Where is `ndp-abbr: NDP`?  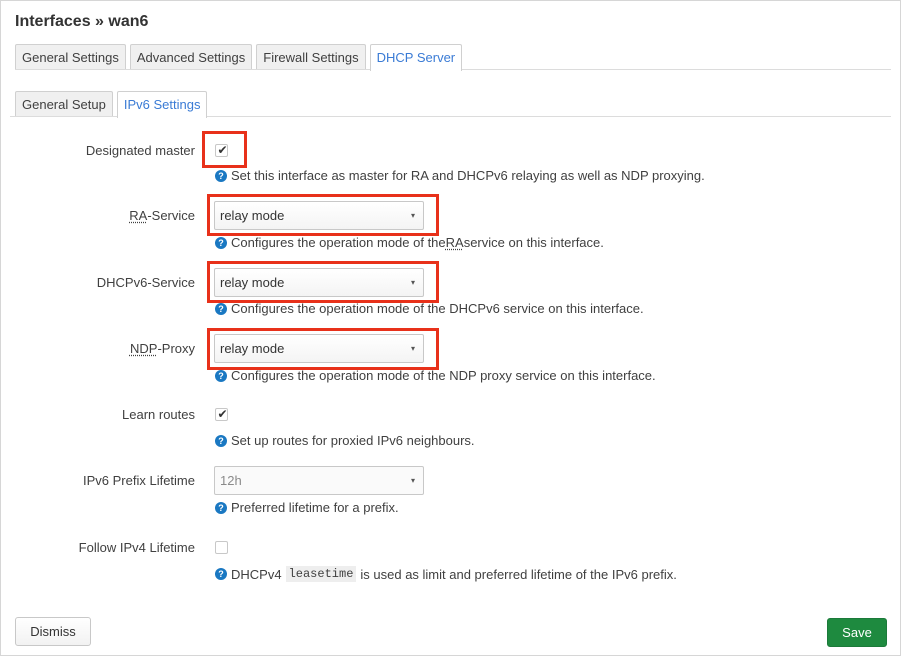
ndp-abbr: NDP is located at coordinates (143, 348).